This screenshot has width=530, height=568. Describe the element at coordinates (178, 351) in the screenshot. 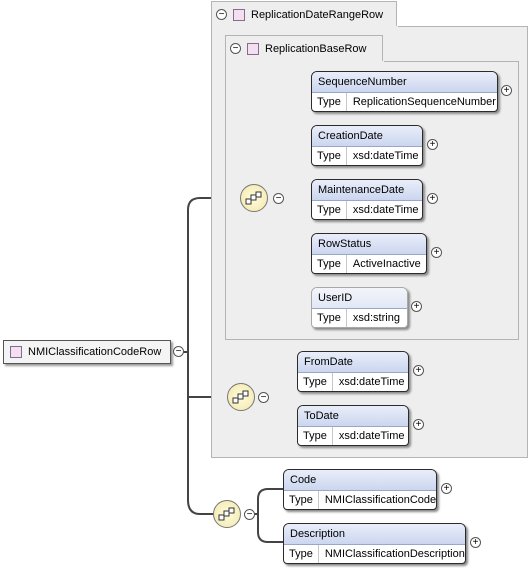

I see `root-collapse-icon: −` at that location.